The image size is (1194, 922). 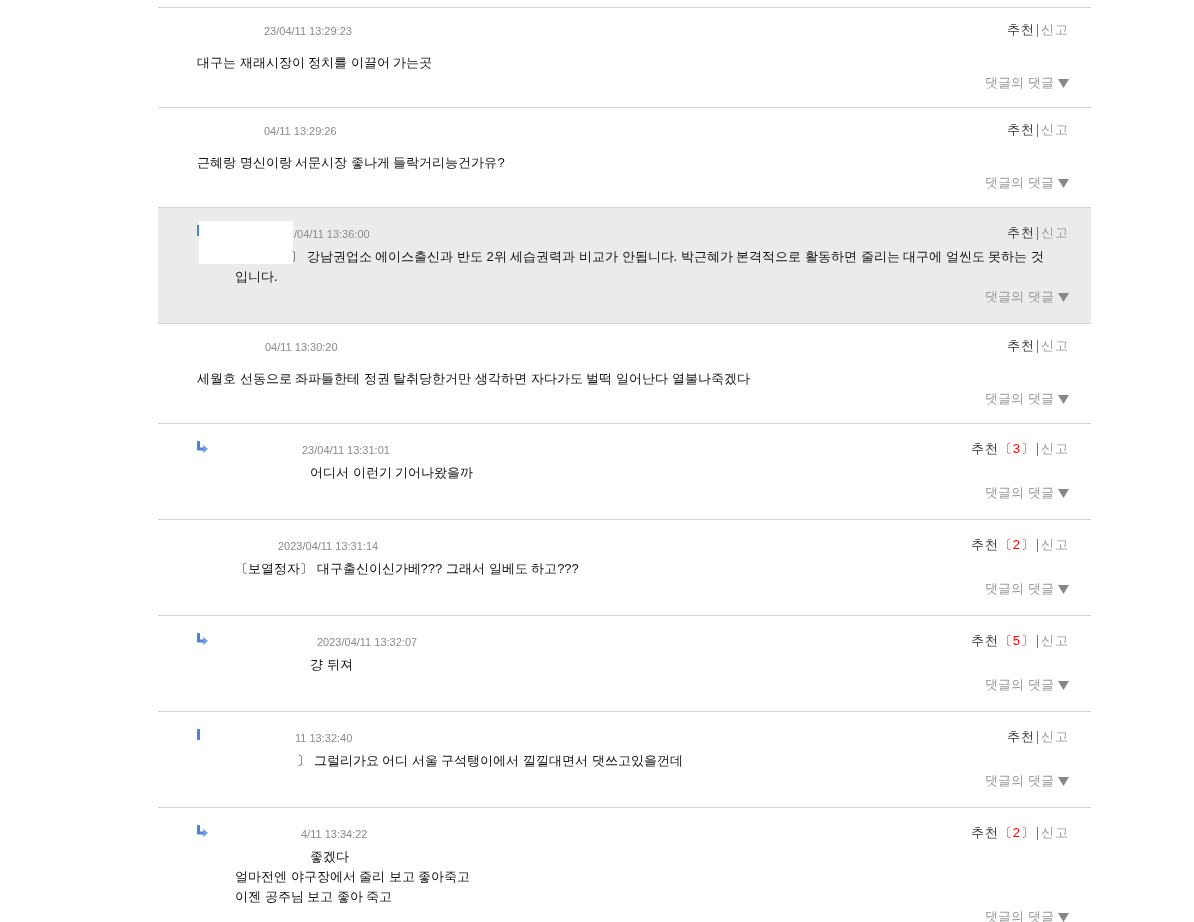 What do you see at coordinates (353, 876) in the screenshot?
I see `comment-text: 좋겠다 얼마전엔 야구장에서 줄리 보고 좋아죽고 이젠 공주님 보고 좋아 죽고` at bounding box center [353, 876].